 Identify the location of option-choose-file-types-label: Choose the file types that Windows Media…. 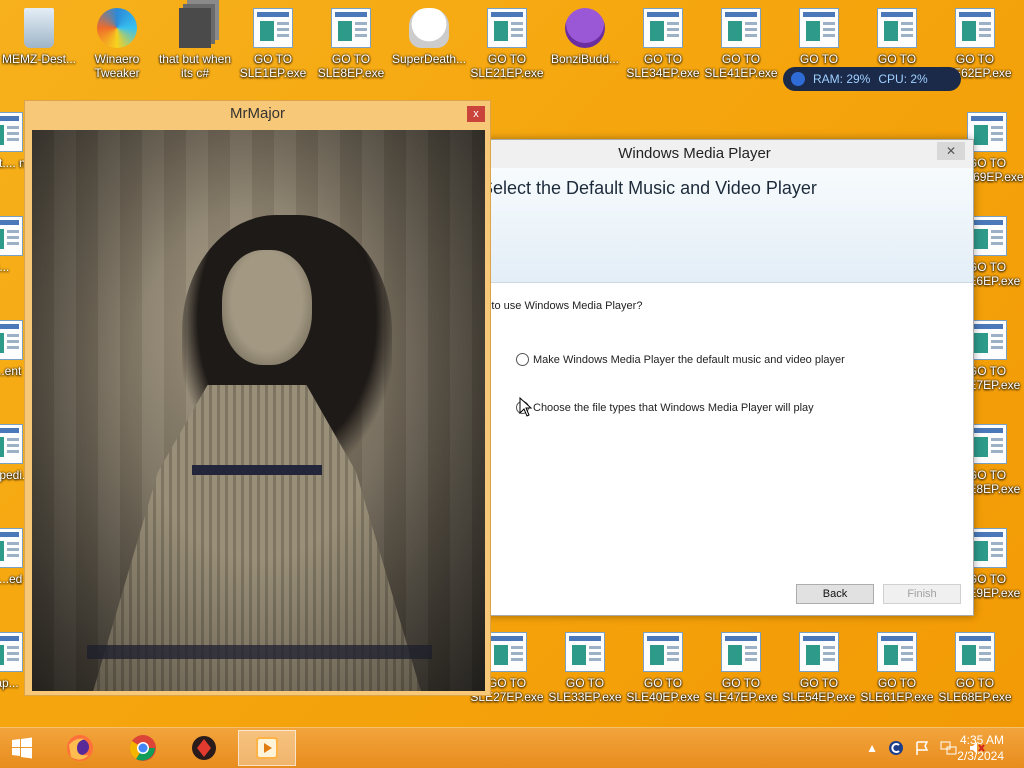
(673, 407).